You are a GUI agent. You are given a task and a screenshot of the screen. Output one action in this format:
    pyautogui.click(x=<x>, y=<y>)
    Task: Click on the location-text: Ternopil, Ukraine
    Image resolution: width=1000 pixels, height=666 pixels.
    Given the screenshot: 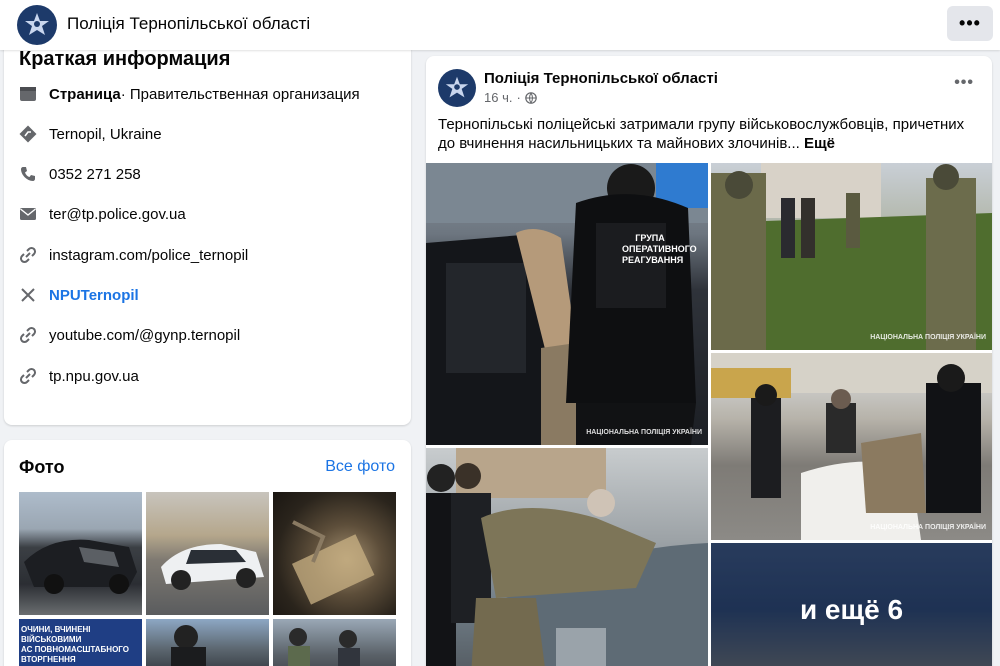 What is the action you would take?
    pyautogui.click(x=105, y=134)
    